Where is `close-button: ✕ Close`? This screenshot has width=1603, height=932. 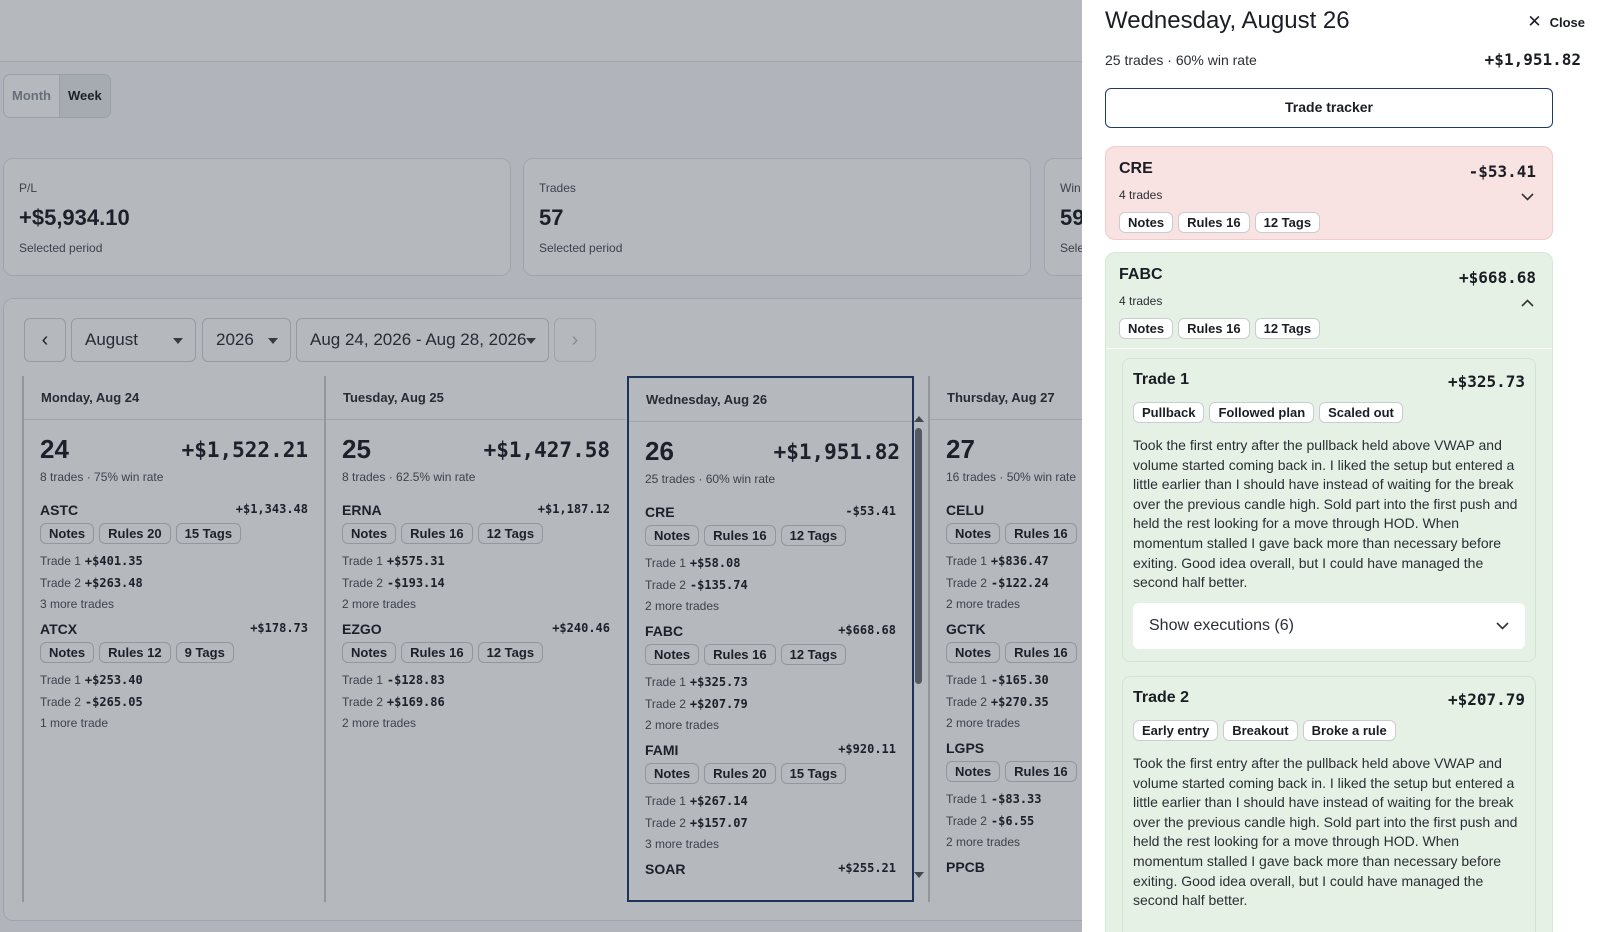
close-button: ✕ Close is located at coordinates (1556, 22).